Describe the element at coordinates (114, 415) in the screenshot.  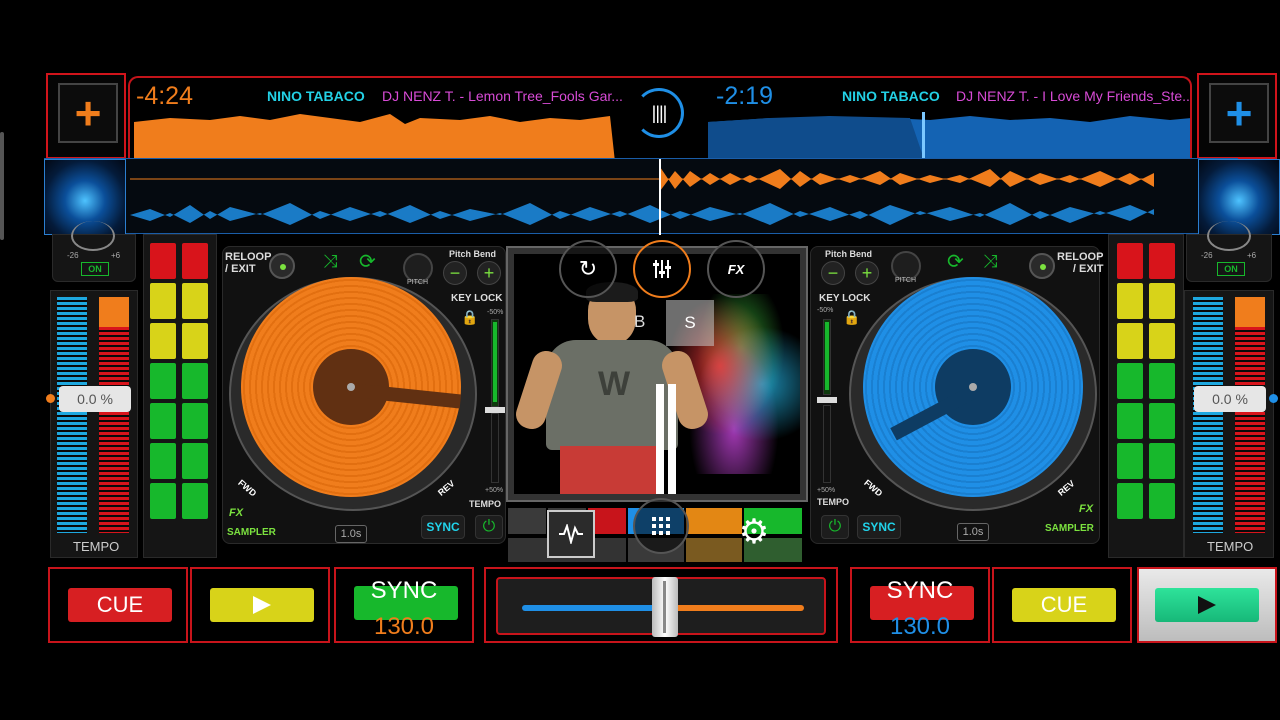
I see `deck-a-vu-meter-right` at that location.